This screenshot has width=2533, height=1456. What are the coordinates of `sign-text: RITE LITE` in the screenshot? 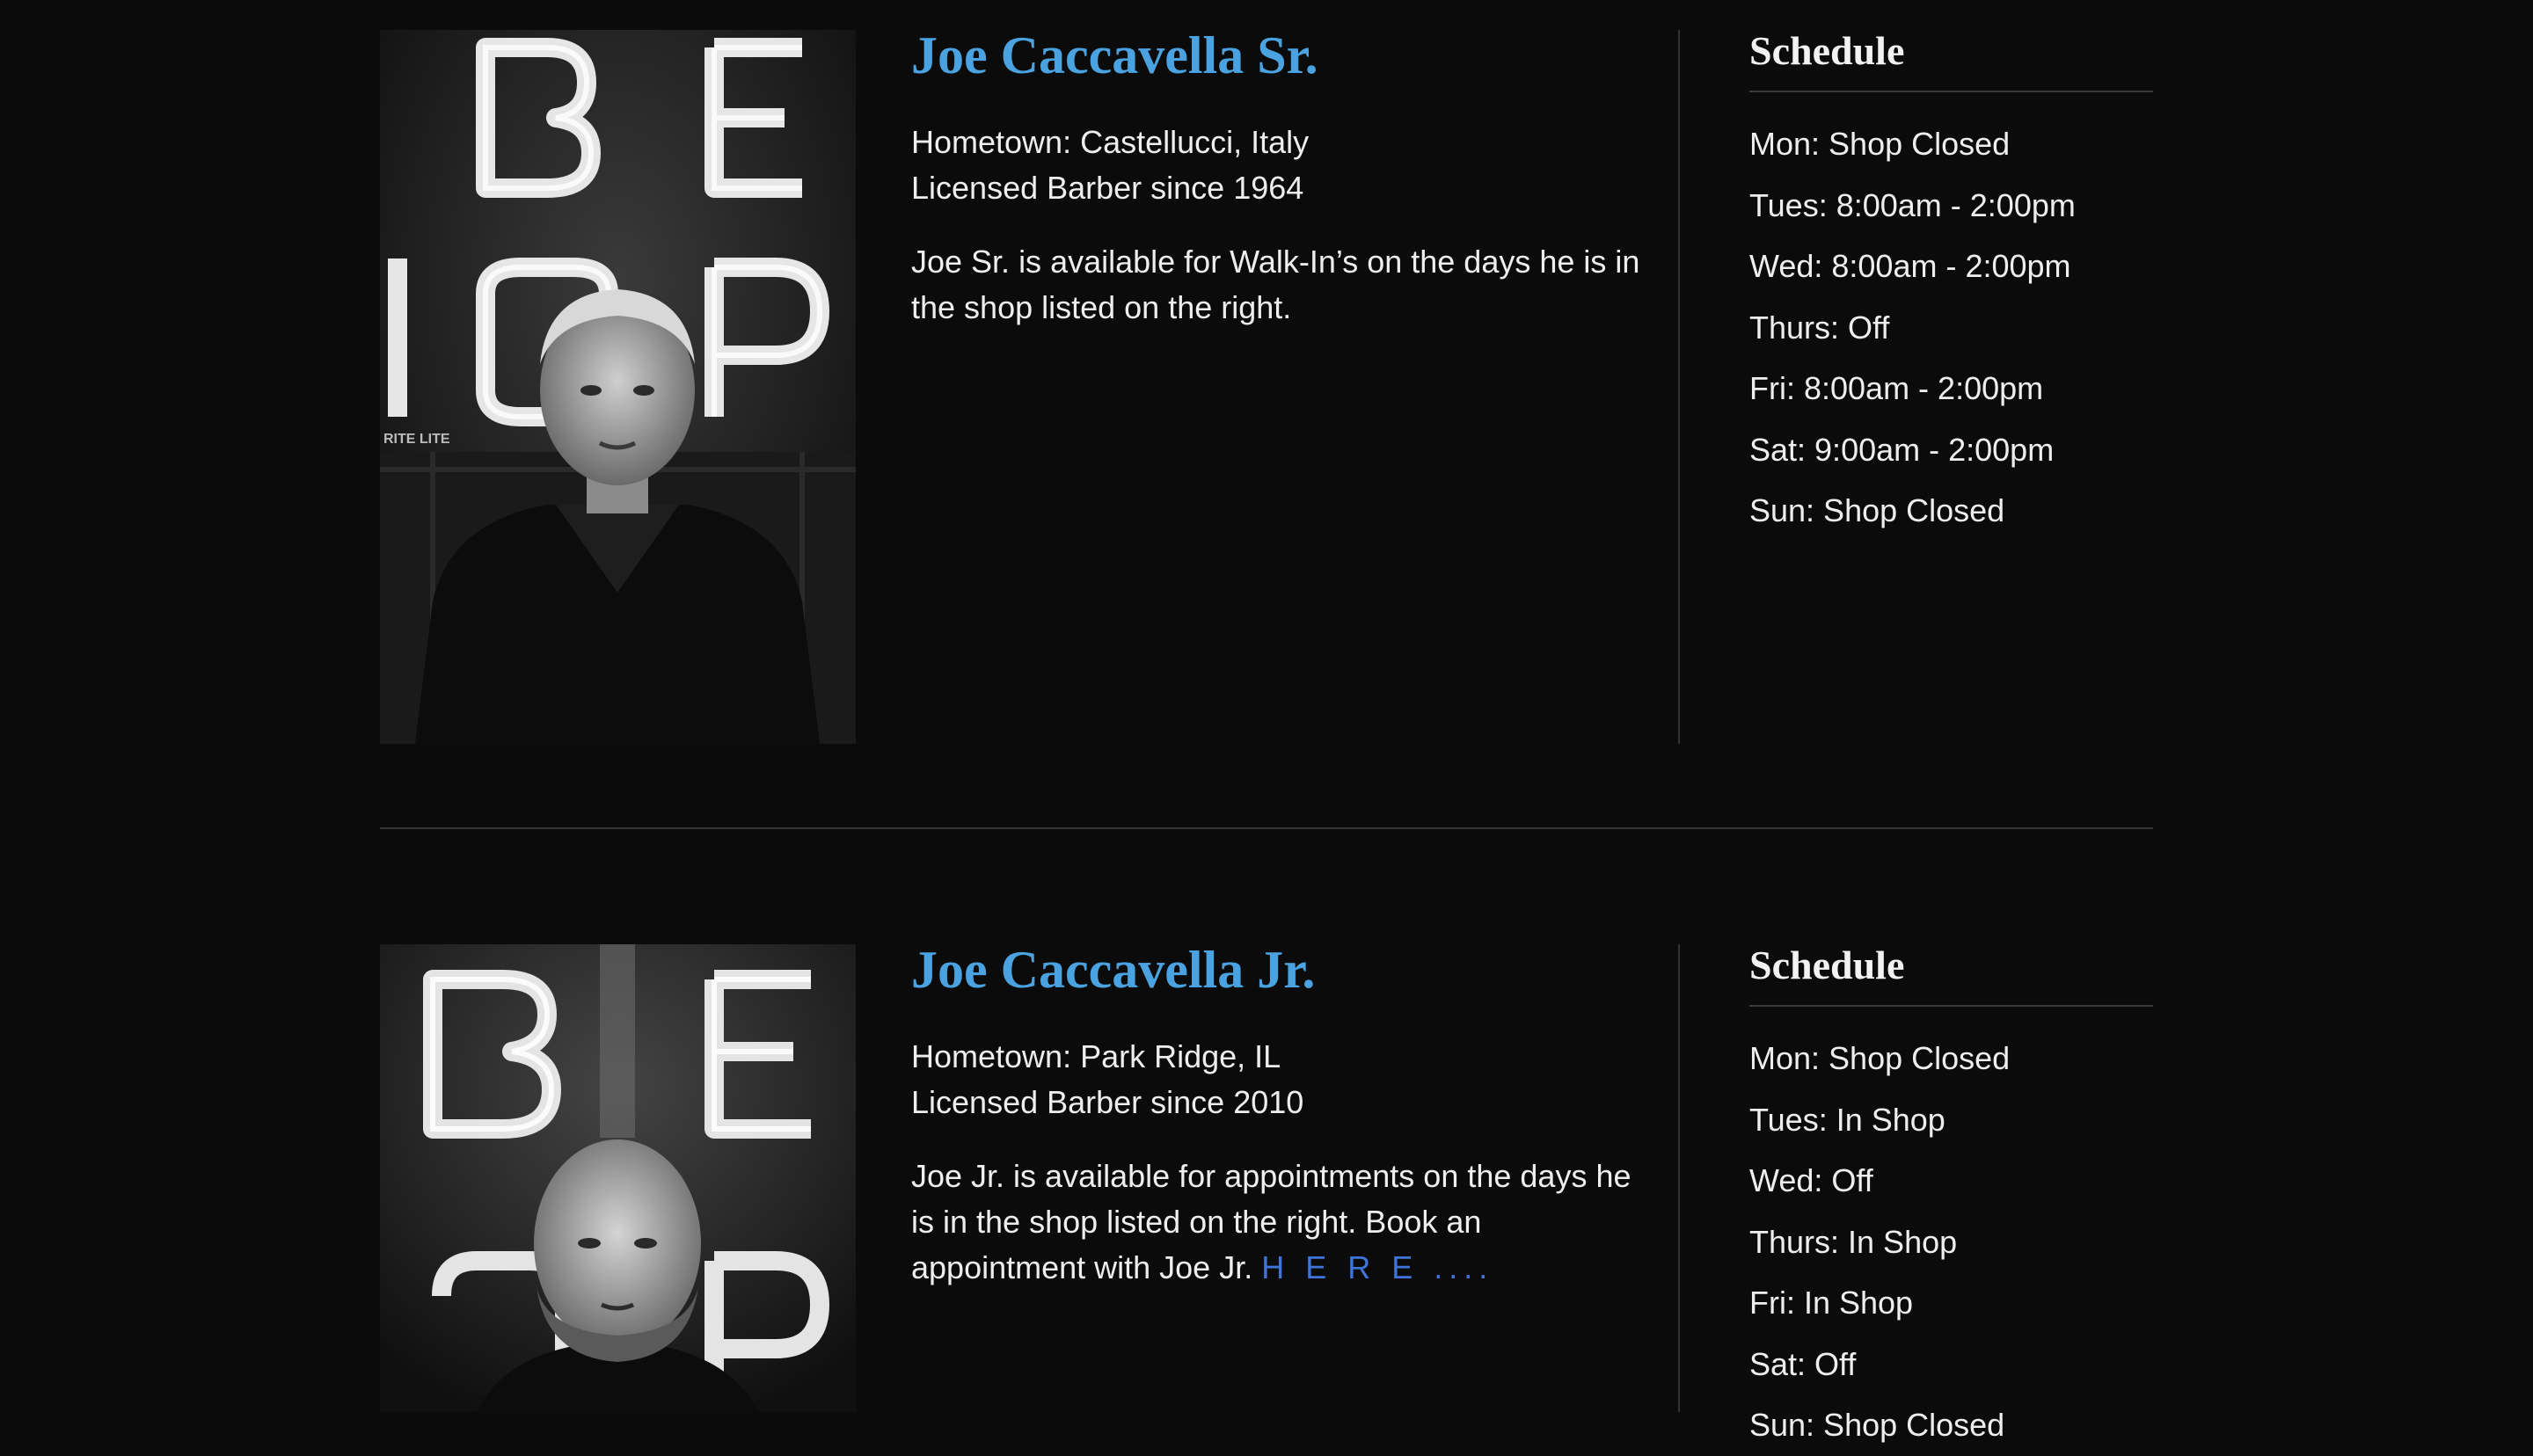 It's located at (417, 439).